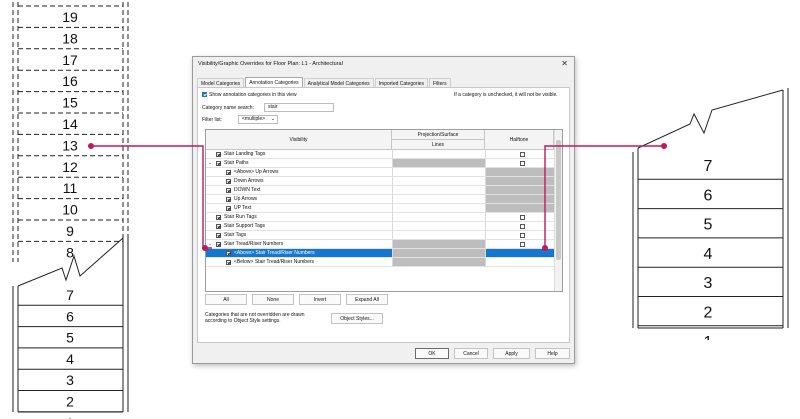 The width and height of the screenshot is (800, 419). I want to click on column-header-lines: Lines, so click(438, 145).